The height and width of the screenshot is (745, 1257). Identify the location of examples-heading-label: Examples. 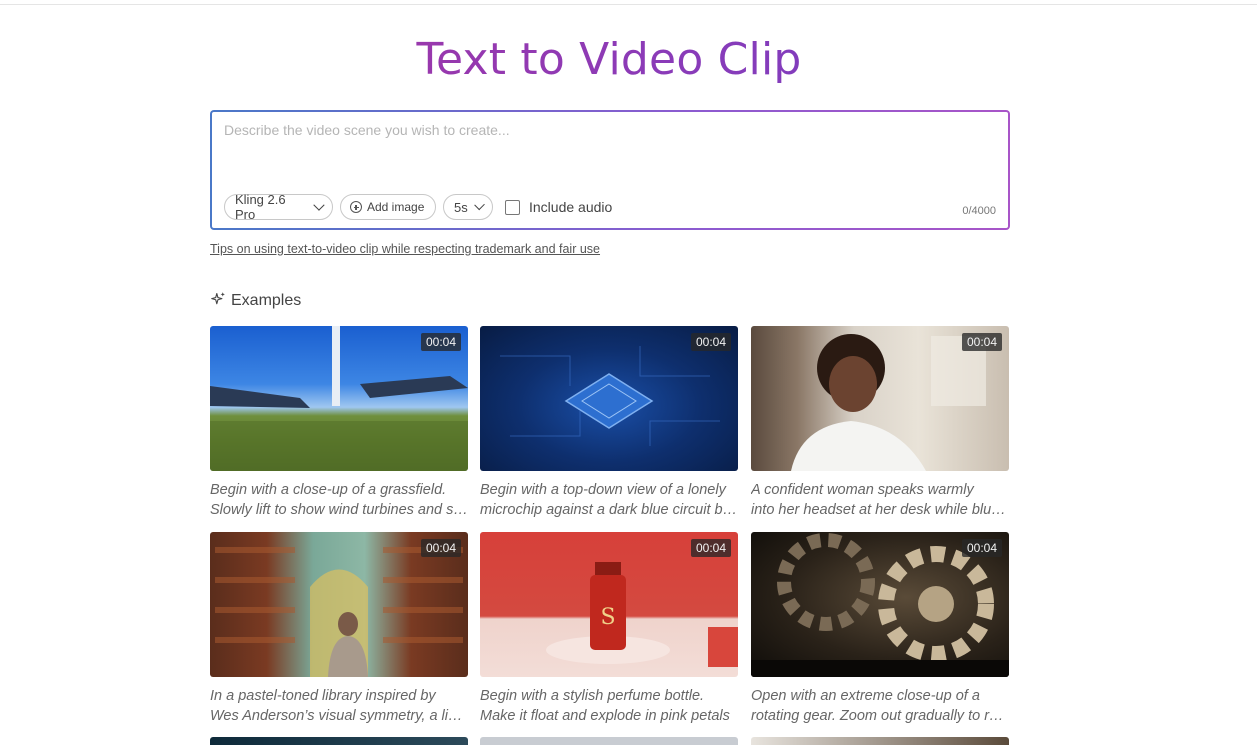
(266, 300).